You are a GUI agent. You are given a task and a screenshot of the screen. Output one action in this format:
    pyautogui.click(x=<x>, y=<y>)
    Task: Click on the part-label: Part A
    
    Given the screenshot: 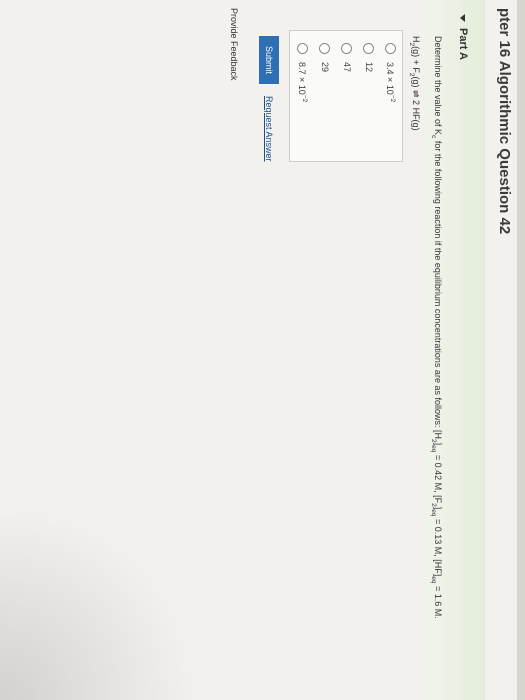 What is the action you would take?
    pyautogui.click(x=463, y=44)
    